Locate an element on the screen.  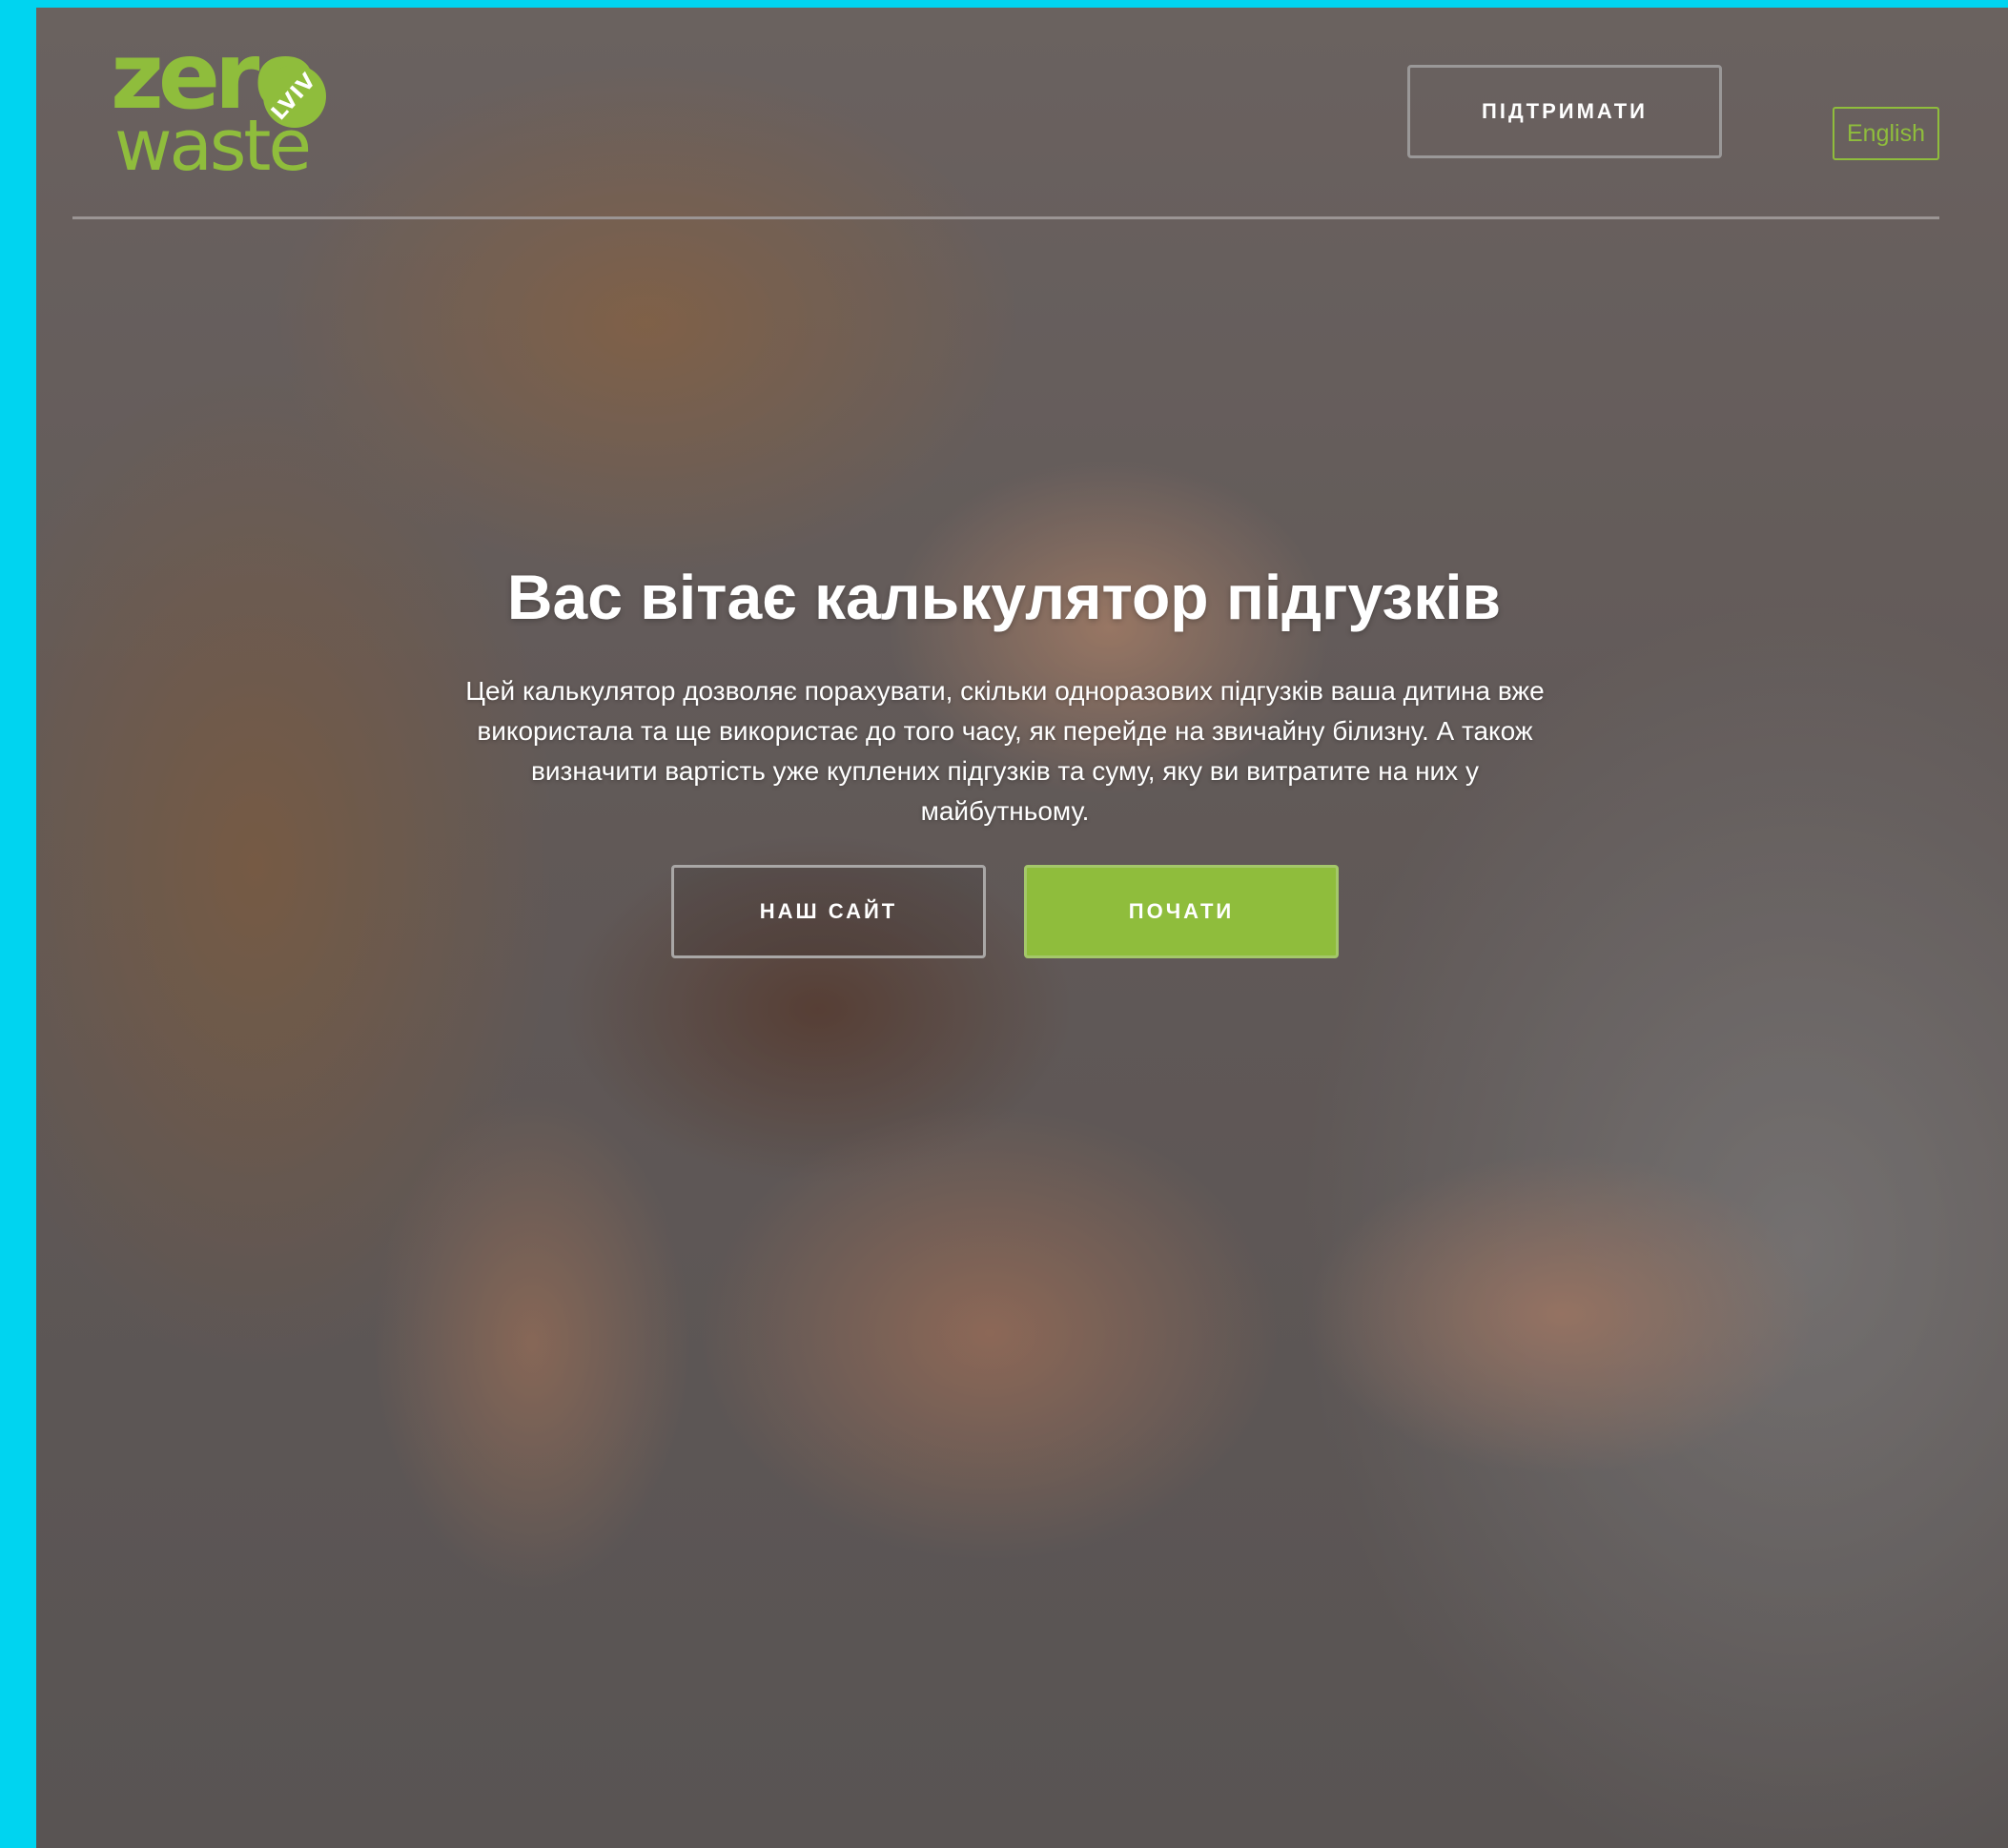
logo-badge-icon: LVIV is located at coordinates (294, 96).